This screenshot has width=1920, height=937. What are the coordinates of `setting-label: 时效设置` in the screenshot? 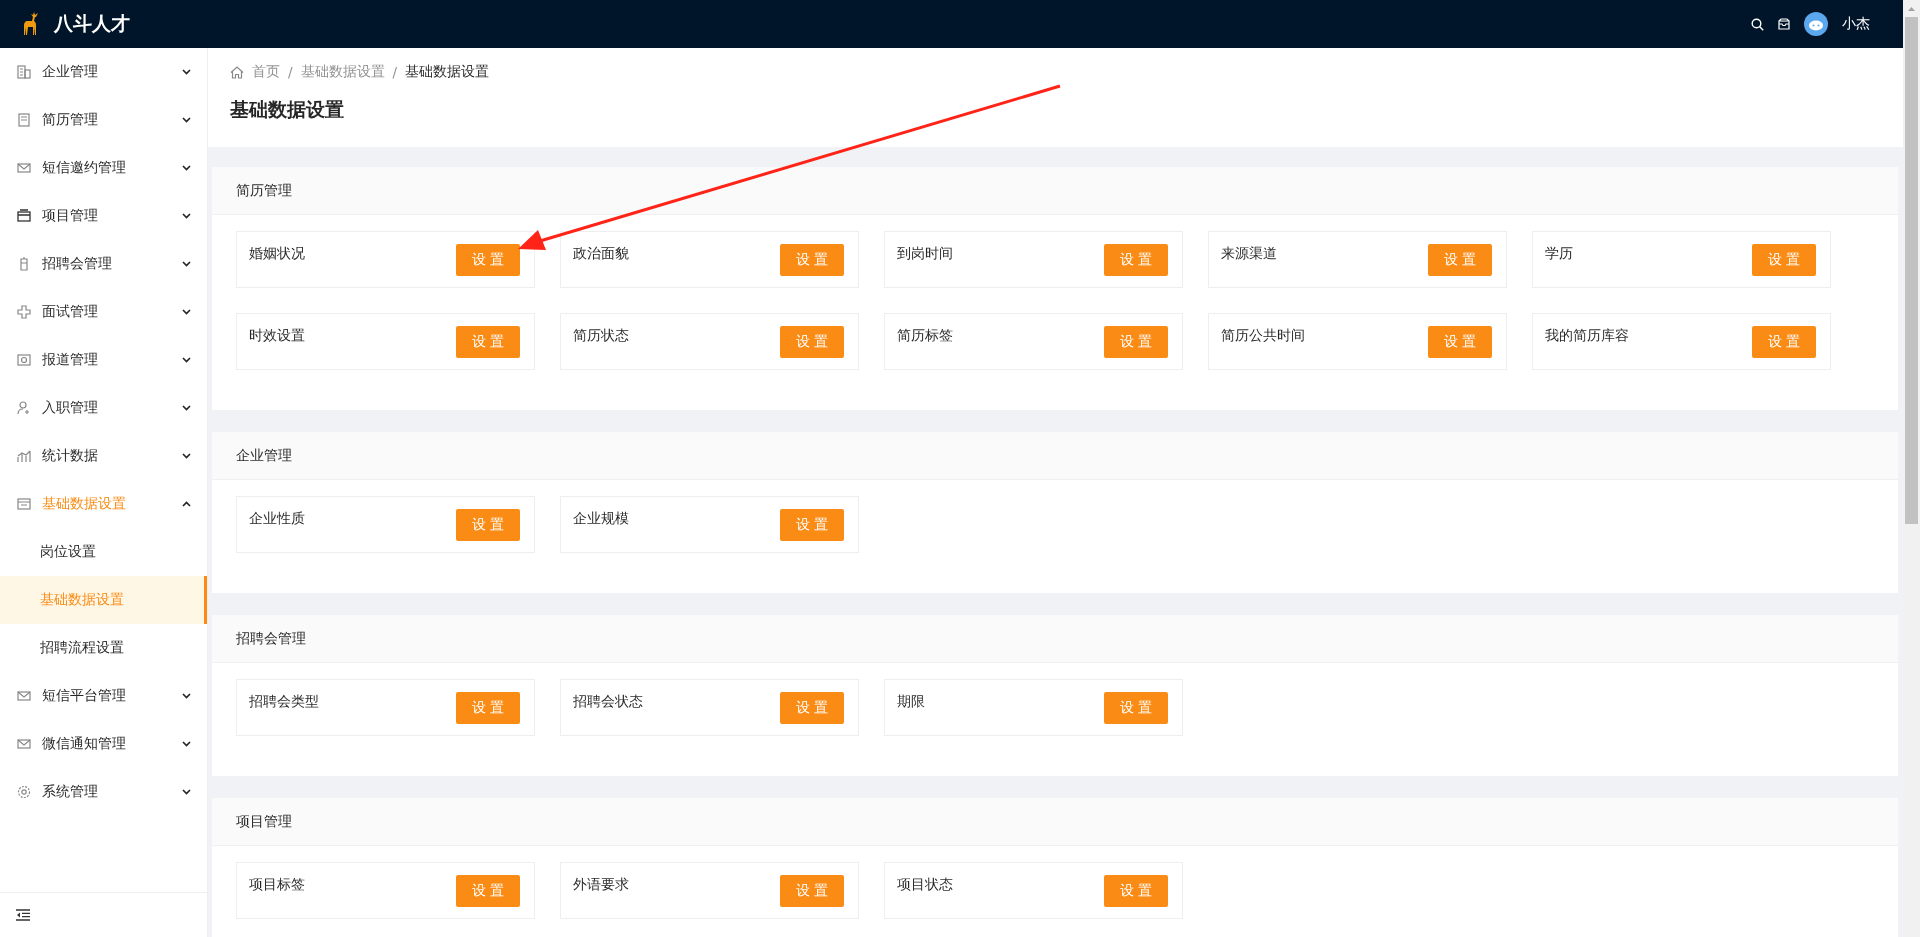 It's located at (277, 335).